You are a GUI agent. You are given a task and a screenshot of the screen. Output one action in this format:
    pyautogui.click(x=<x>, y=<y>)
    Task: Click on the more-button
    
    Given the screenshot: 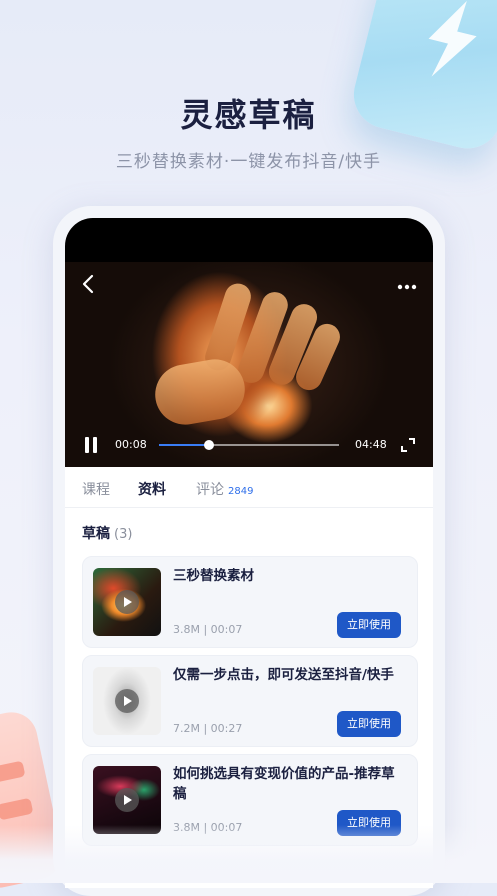 What is the action you would take?
    pyautogui.click(x=407, y=284)
    